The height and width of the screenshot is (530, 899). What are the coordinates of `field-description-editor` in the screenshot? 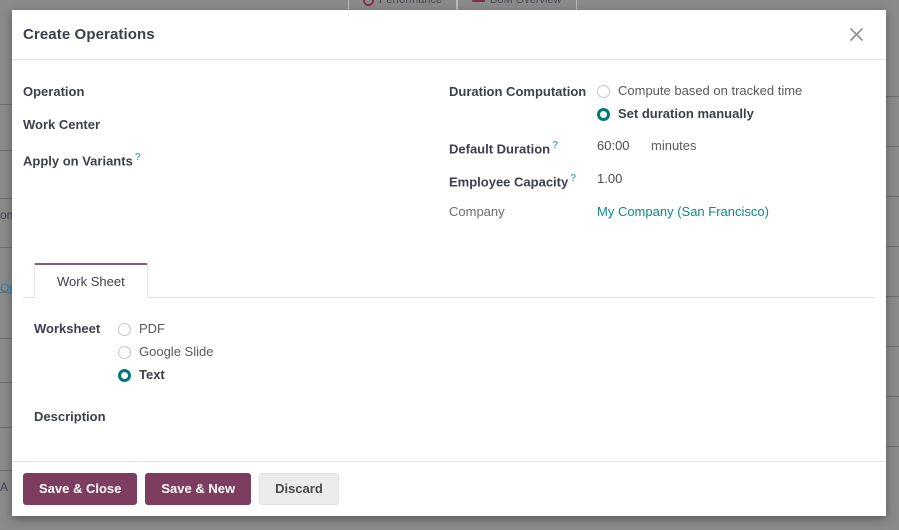 It's located at (449, 442).